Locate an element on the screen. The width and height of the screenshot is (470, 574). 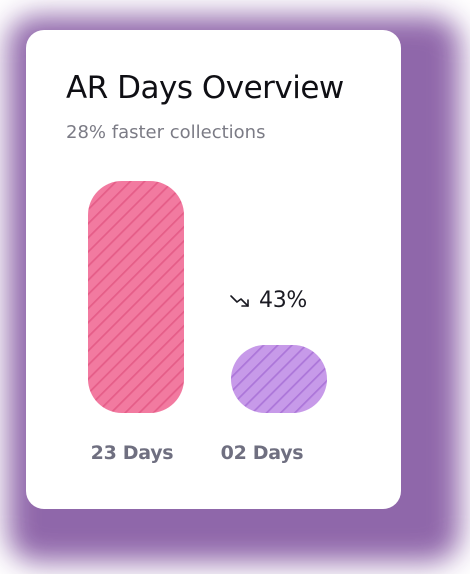
change-indicator: 43% is located at coordinates (268, 300).